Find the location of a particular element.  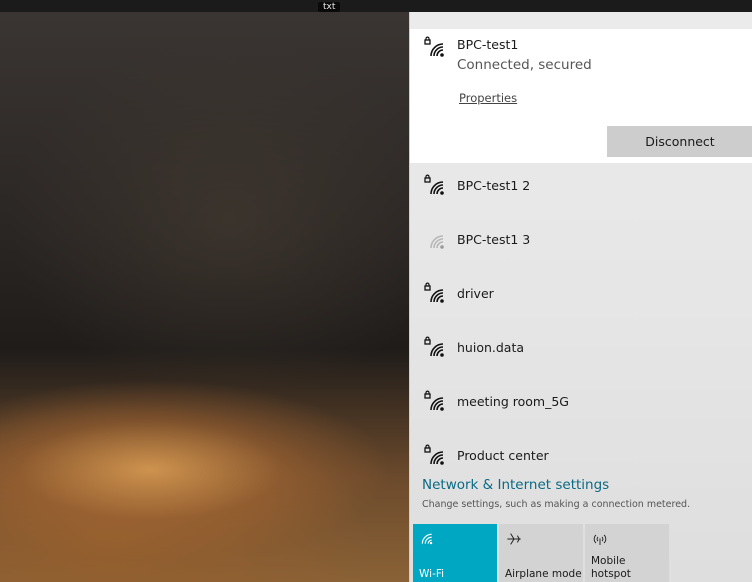

network-name: huion.data is located at coordinates (491, 347).